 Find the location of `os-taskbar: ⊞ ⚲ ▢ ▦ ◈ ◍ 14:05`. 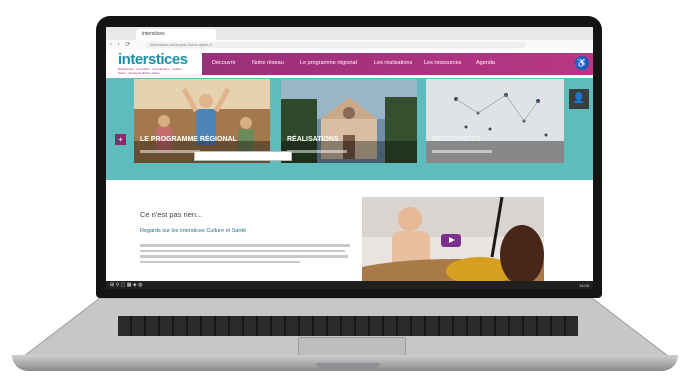

os-taskbar: ⊞ ⚲ ▢ ▦ ◈ ◍ 14:05 is located at coordinates (349, 285).